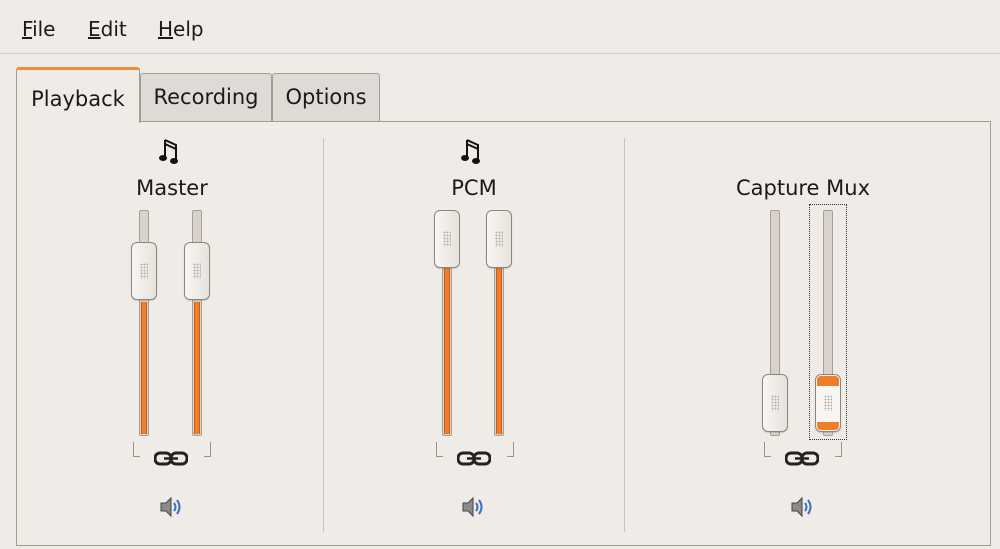  I want to click on pcm-right-level-fill, so click(499, 344).